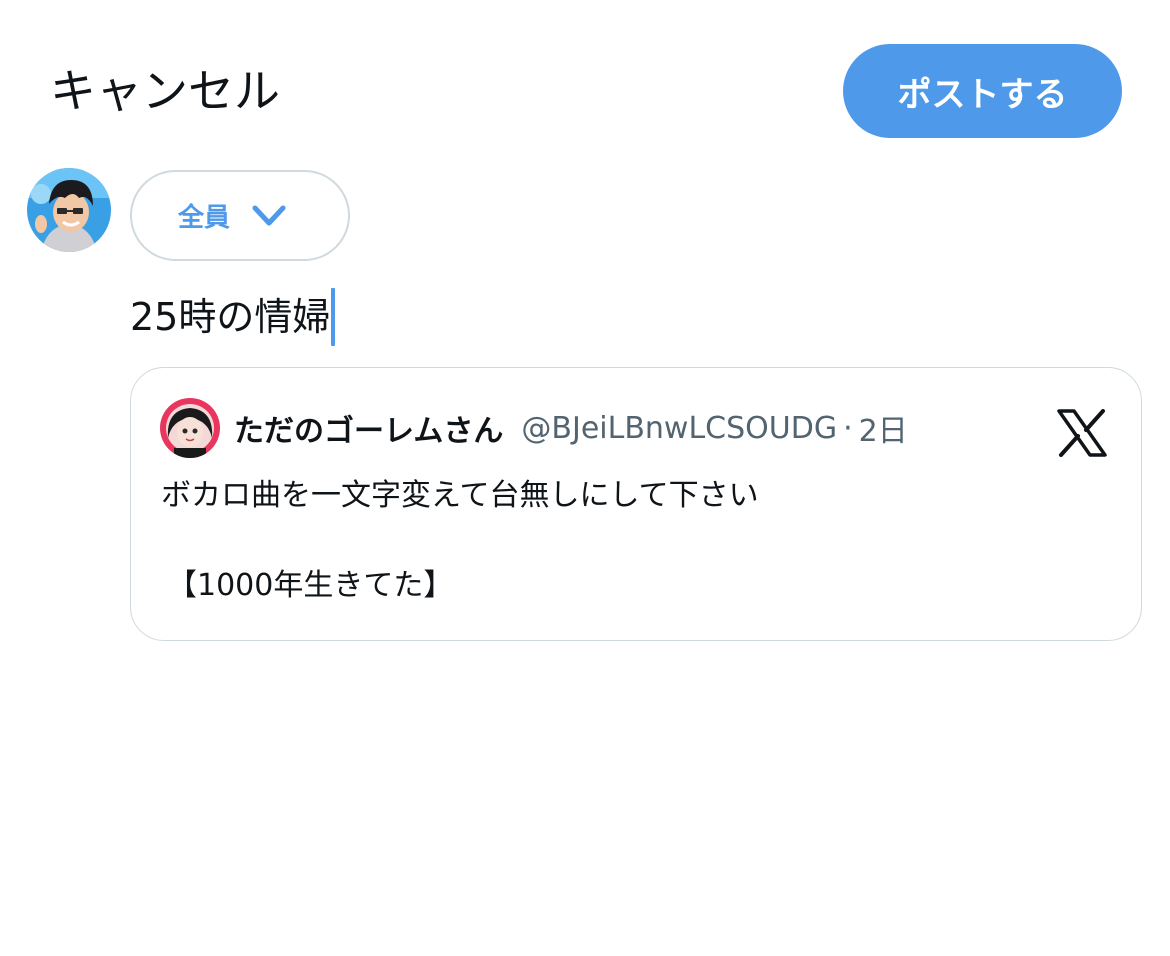 The image size is (1170, 956). What do you see at coordinates (679, 428) in the screenshot?
I see `quoted-author-handle: @BJeiLBnwLCSOUDG` at bounding box center [679, 428].